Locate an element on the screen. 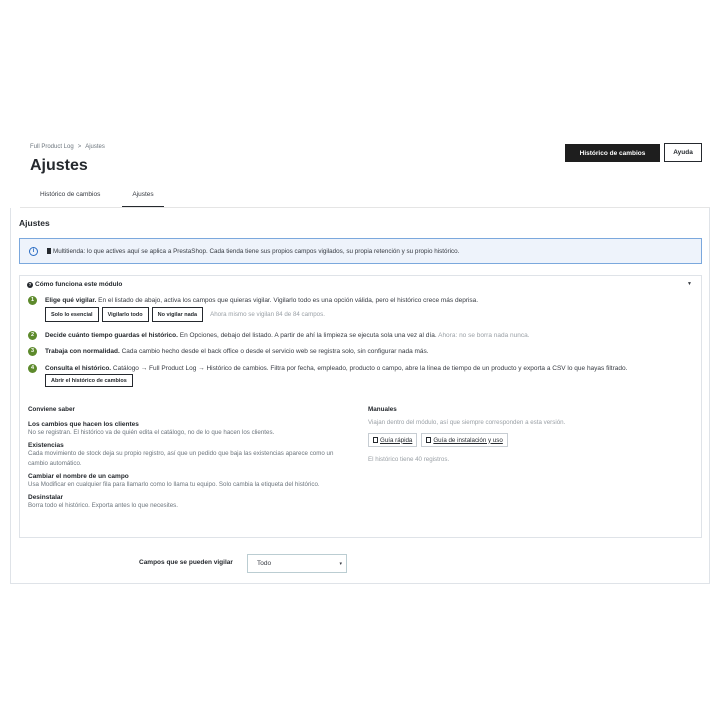  manual-buttons: Guía rápida Guía de instalación y uso is located at coordinates (528, 440).